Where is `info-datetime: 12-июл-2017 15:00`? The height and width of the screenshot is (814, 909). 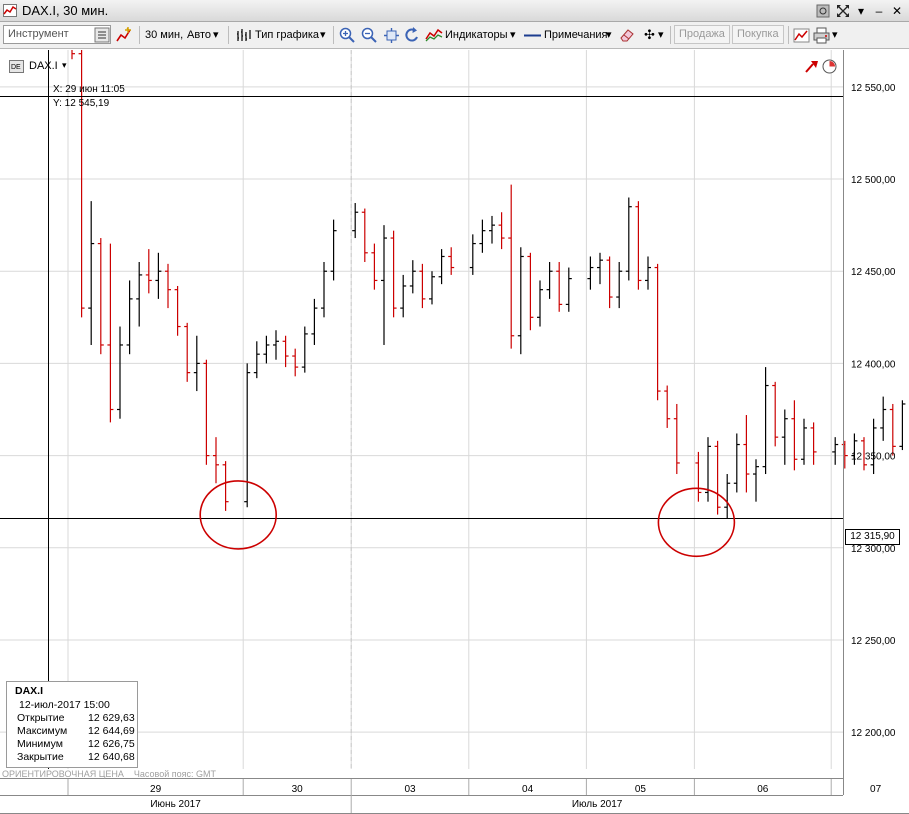 info-datetime: 12-июл-2017 15:00 is located at coordinates (64, 705).